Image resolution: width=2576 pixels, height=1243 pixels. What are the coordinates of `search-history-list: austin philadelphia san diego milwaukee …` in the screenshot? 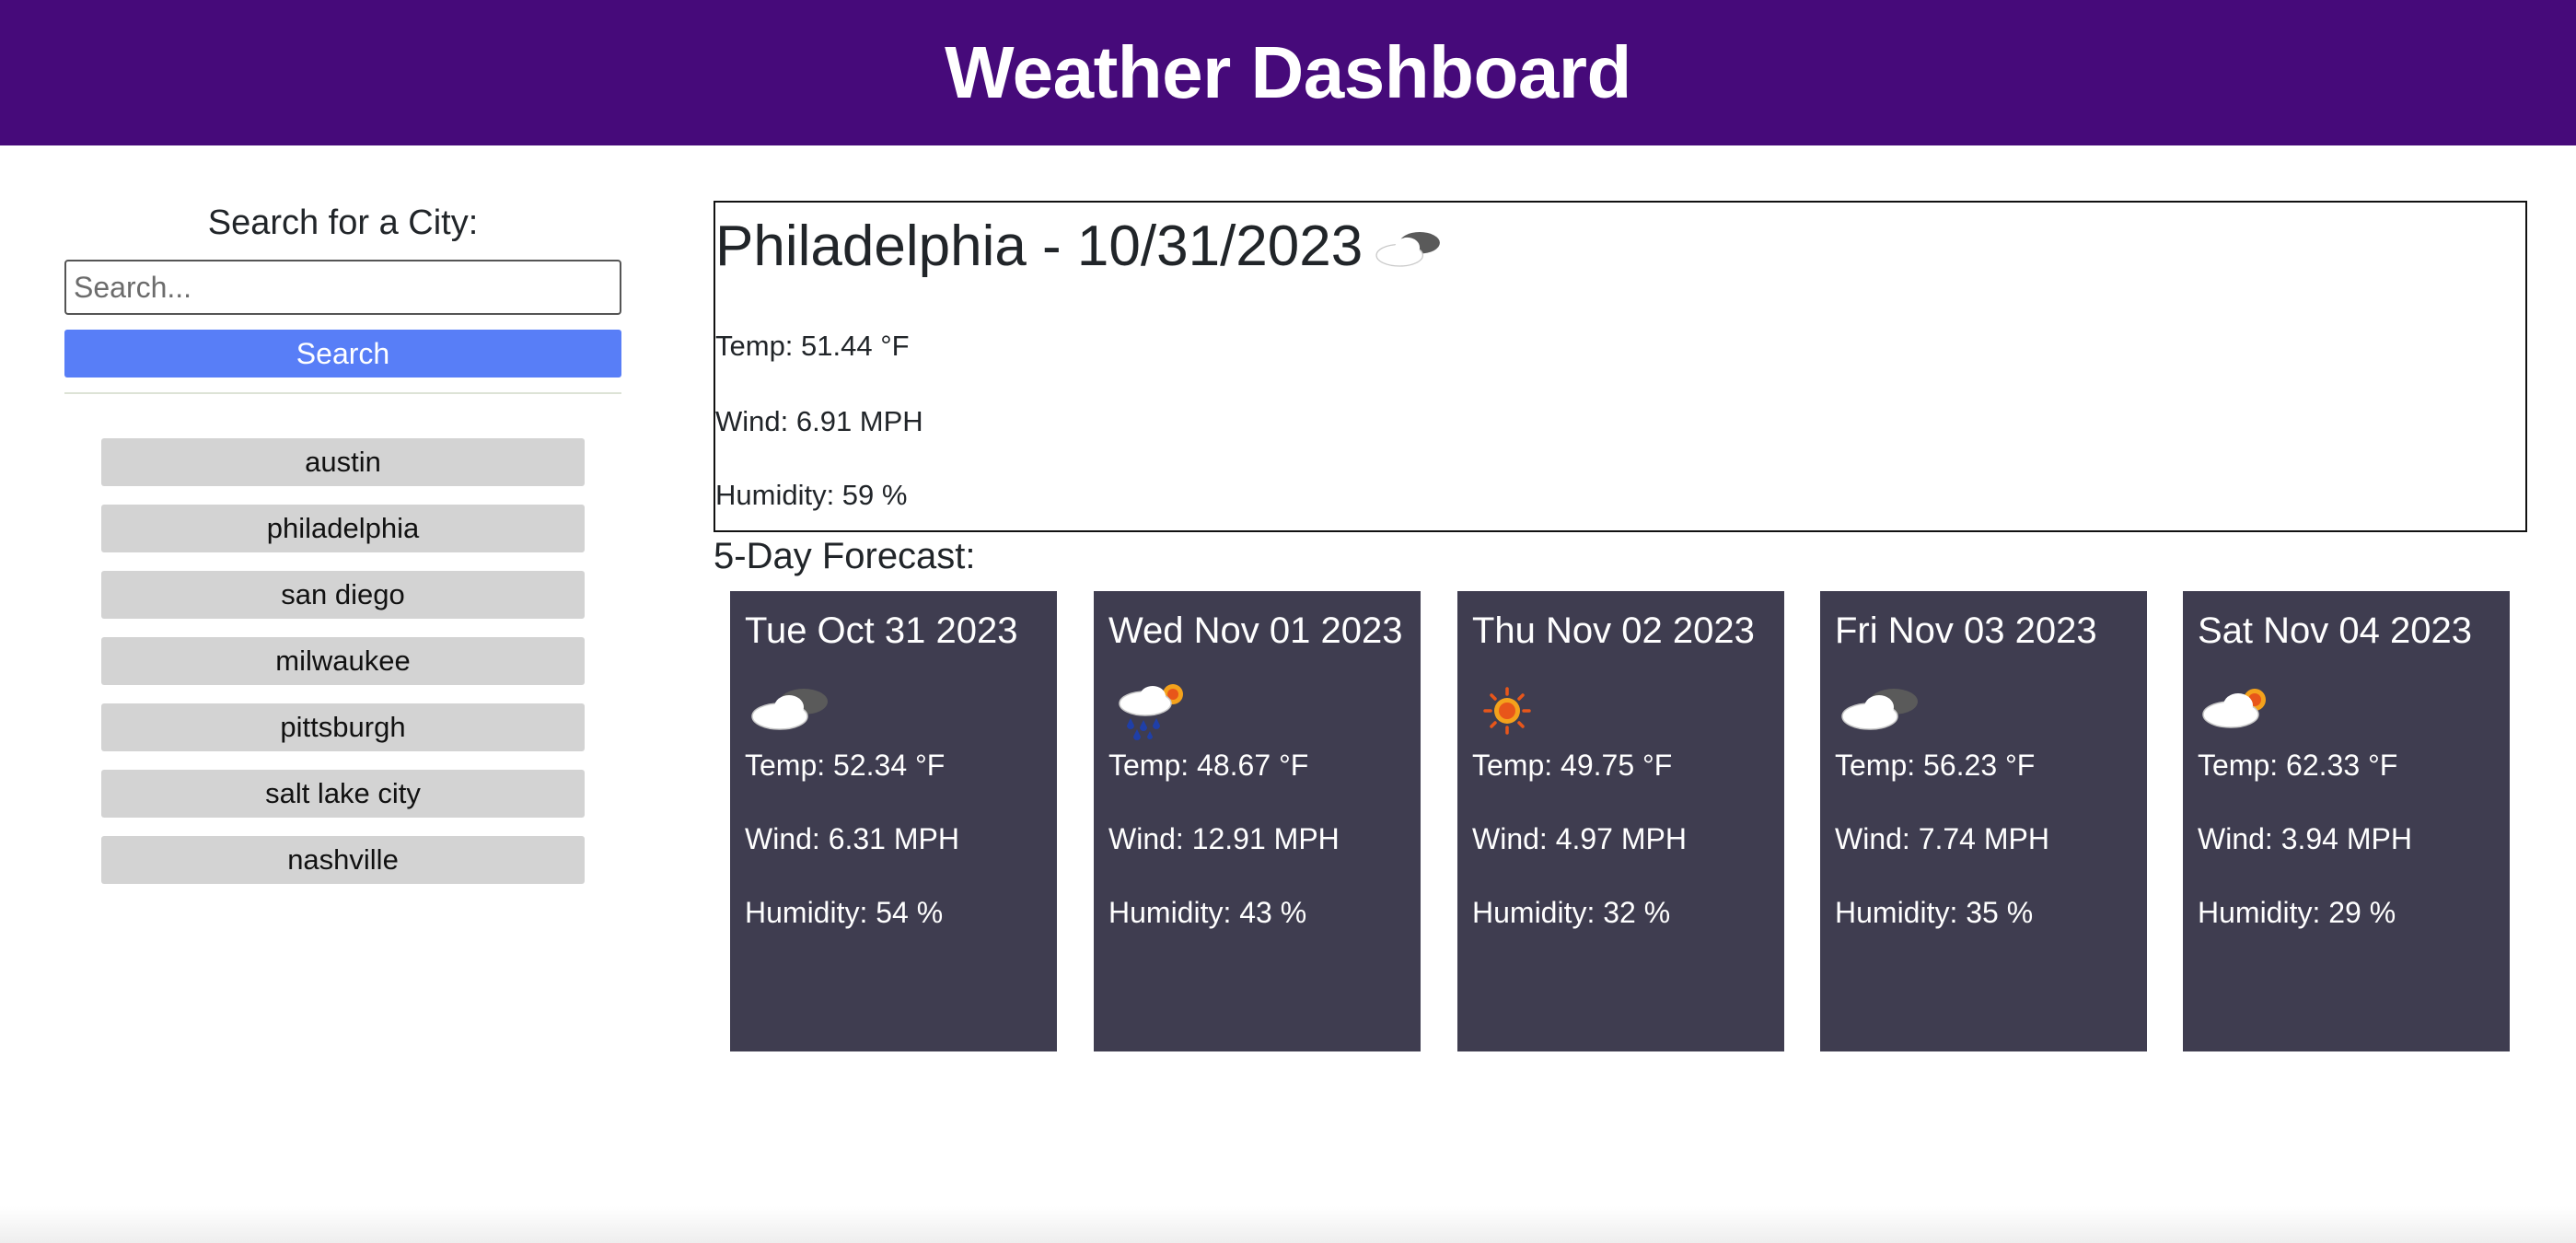 It's located at (342, 661).